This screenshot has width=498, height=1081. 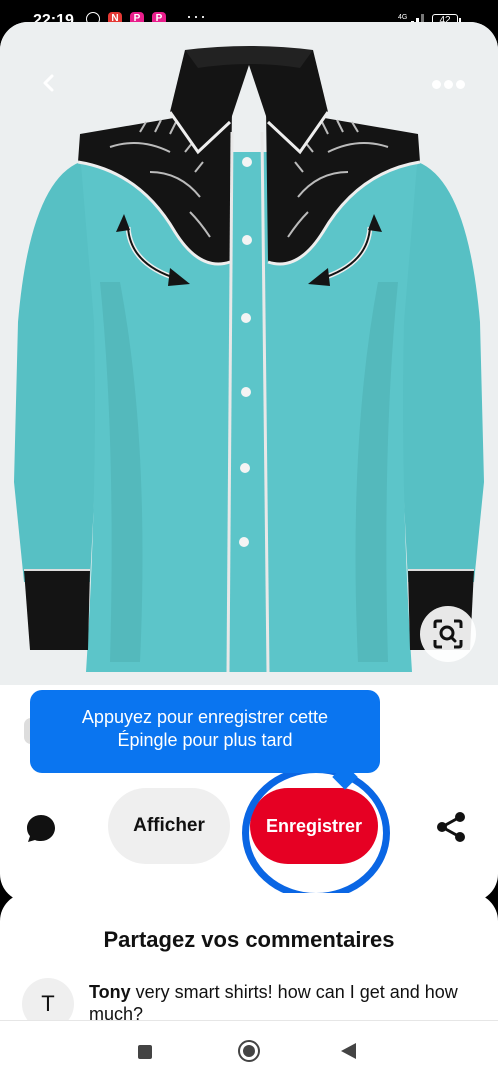 What do you see at coordinates (249, 939) in the screenshot?
I see `comments-title: Partagez vos commentaires` at bounding box center [249, 939].